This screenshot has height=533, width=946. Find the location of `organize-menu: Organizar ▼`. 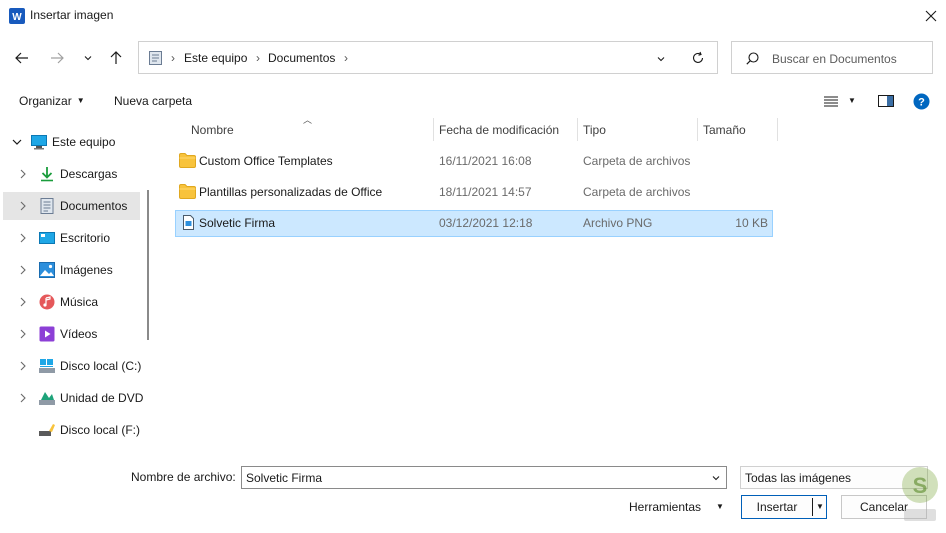

organize-menu: Organizar ▼ is located at coordinates (52, 101).